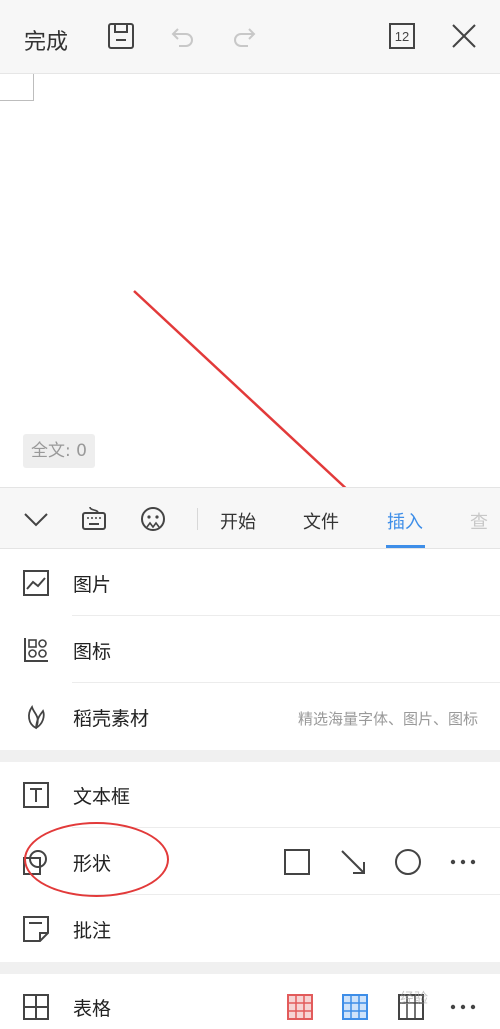 Image resolution: width=500 pixels, height=1029 pixels. What do you see at coordinates (250, 717) in the screenshot?
I see `menu-item-docer-assets: 稻壳素材 精选海量字体、图片、图标` at bounding box center [250, 717].